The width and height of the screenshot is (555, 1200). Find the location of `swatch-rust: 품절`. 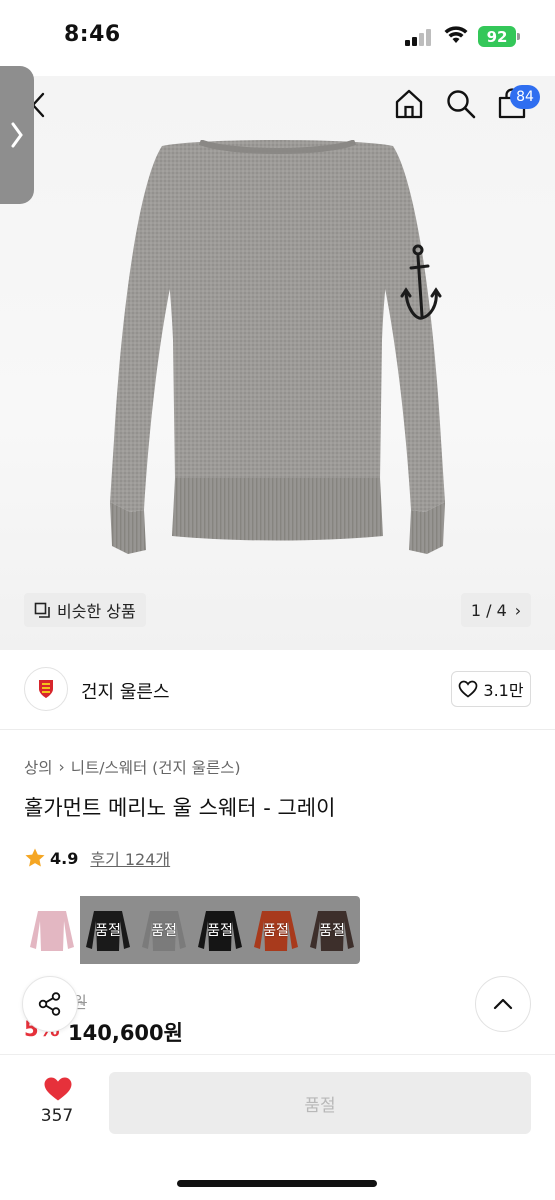

swatch-rust: 품절 is located at coordinates (276, 930).